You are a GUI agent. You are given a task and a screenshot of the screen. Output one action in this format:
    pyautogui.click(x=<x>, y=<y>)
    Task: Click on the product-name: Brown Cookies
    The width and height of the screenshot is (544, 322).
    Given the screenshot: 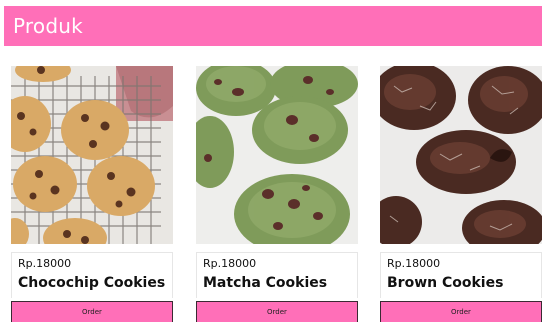 What is the action you would take?
    pyautogui.click(x=445, y=283)
    